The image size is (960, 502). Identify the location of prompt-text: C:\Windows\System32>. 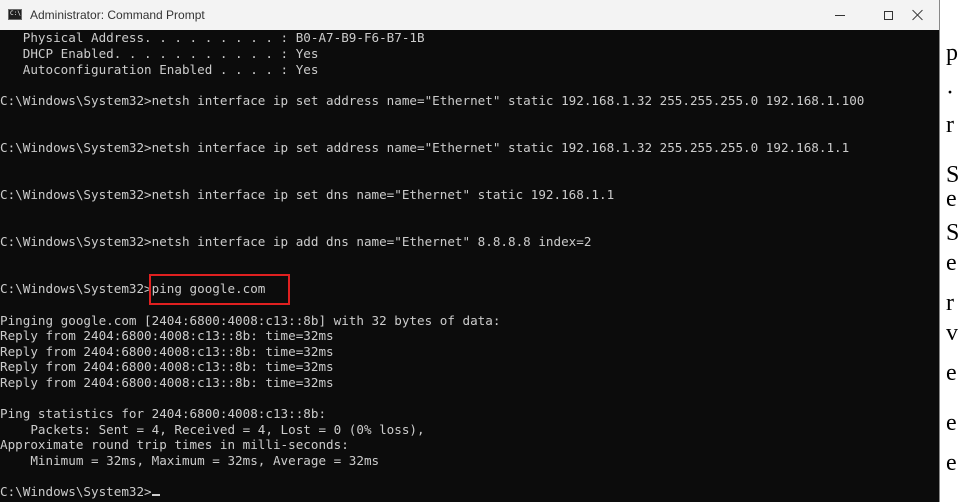
(76, 491).